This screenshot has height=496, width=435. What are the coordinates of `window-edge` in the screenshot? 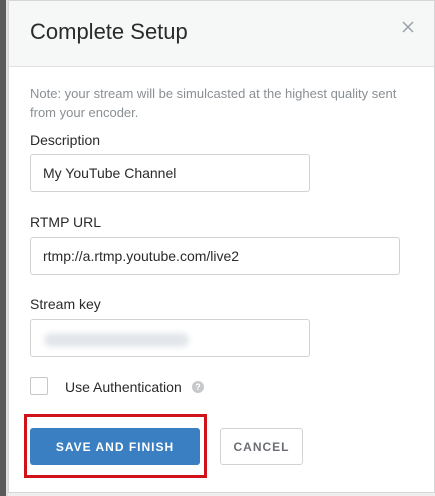 It's located at (4, 248).